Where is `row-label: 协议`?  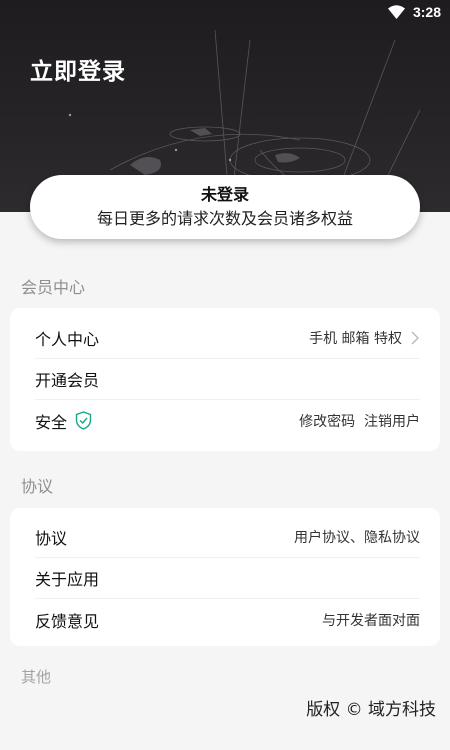 row-label: 协议 is located at coordinates (51, 538).